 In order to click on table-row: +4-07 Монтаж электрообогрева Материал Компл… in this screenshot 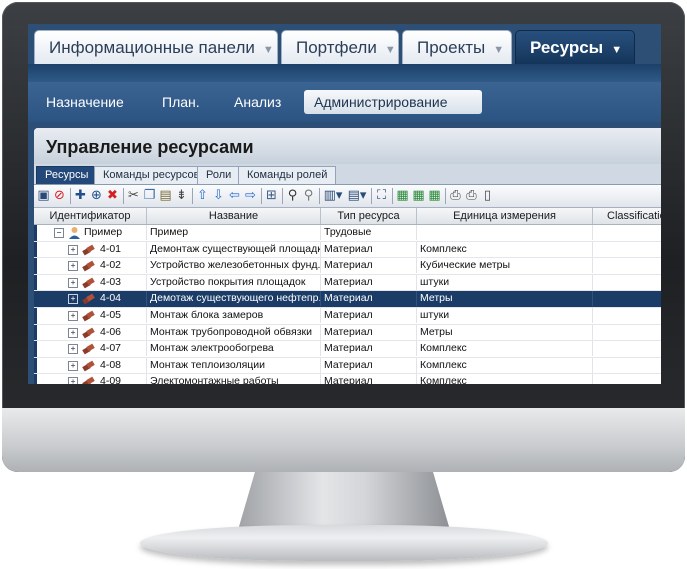, I will do `click(347, 349)`.